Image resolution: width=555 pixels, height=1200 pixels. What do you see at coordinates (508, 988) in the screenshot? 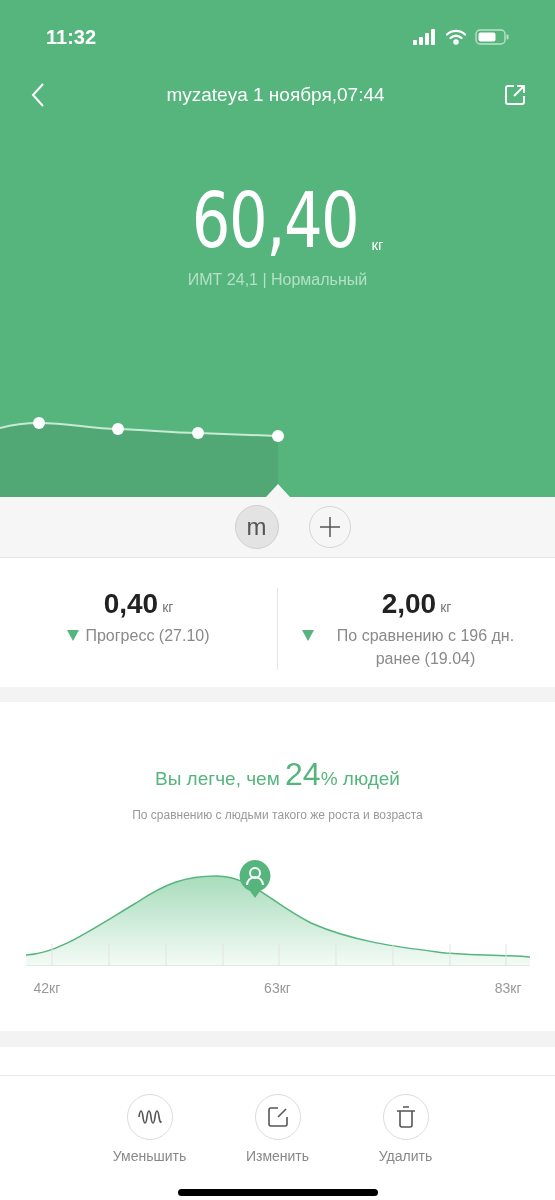
I see `axis-label: 83кг` at bounding box center [508, 988].